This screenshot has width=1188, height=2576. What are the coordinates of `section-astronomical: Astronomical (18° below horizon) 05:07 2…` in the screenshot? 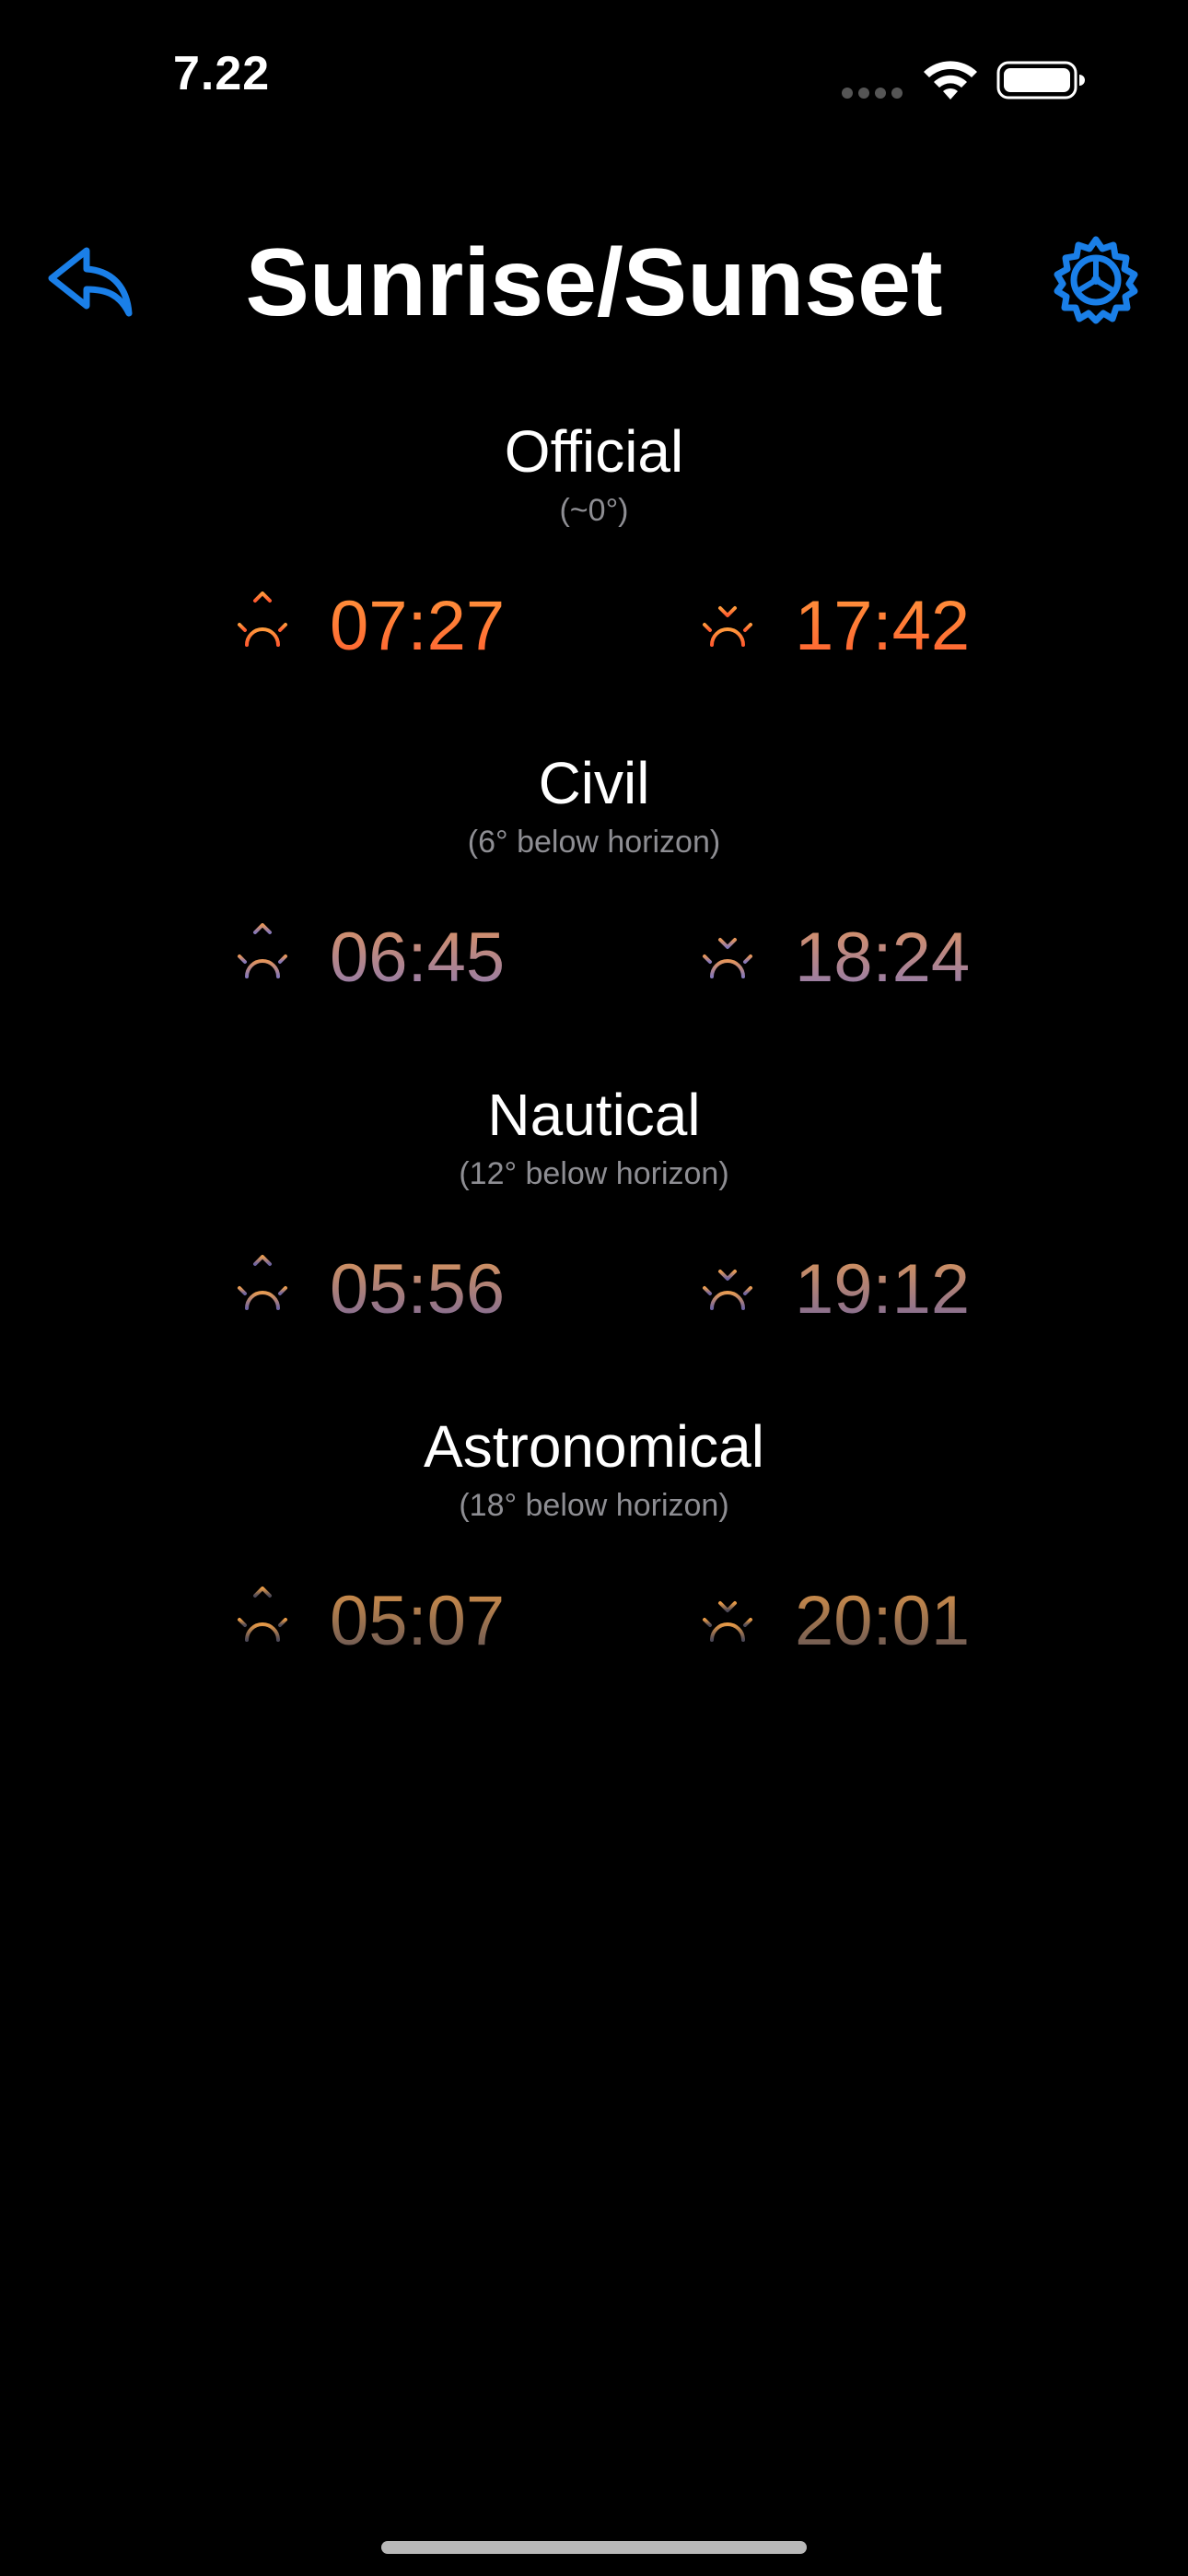 It's located at (594, 1575).